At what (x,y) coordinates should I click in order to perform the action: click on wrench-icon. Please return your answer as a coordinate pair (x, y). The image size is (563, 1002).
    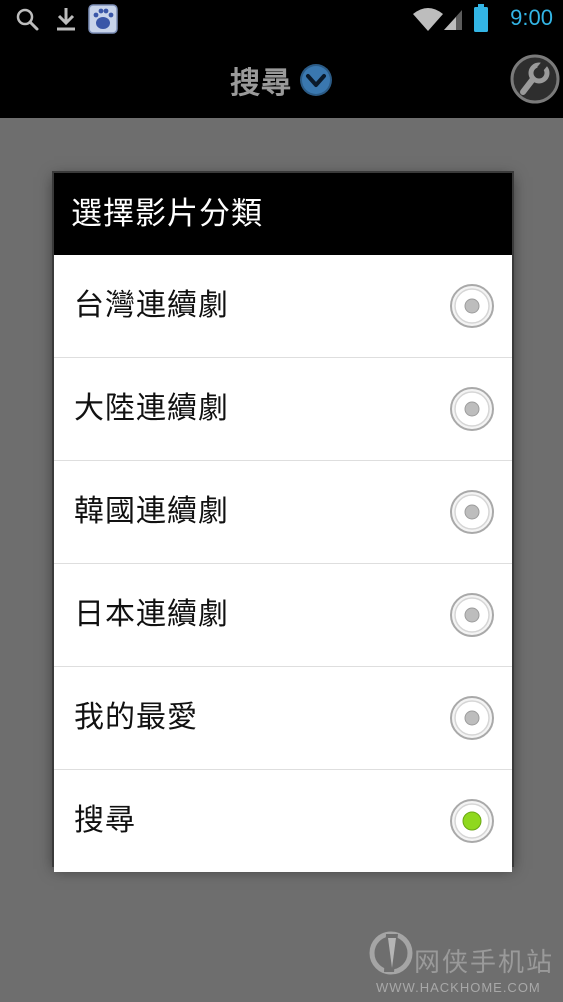
    Looking at the image, I should click on (535, 79).